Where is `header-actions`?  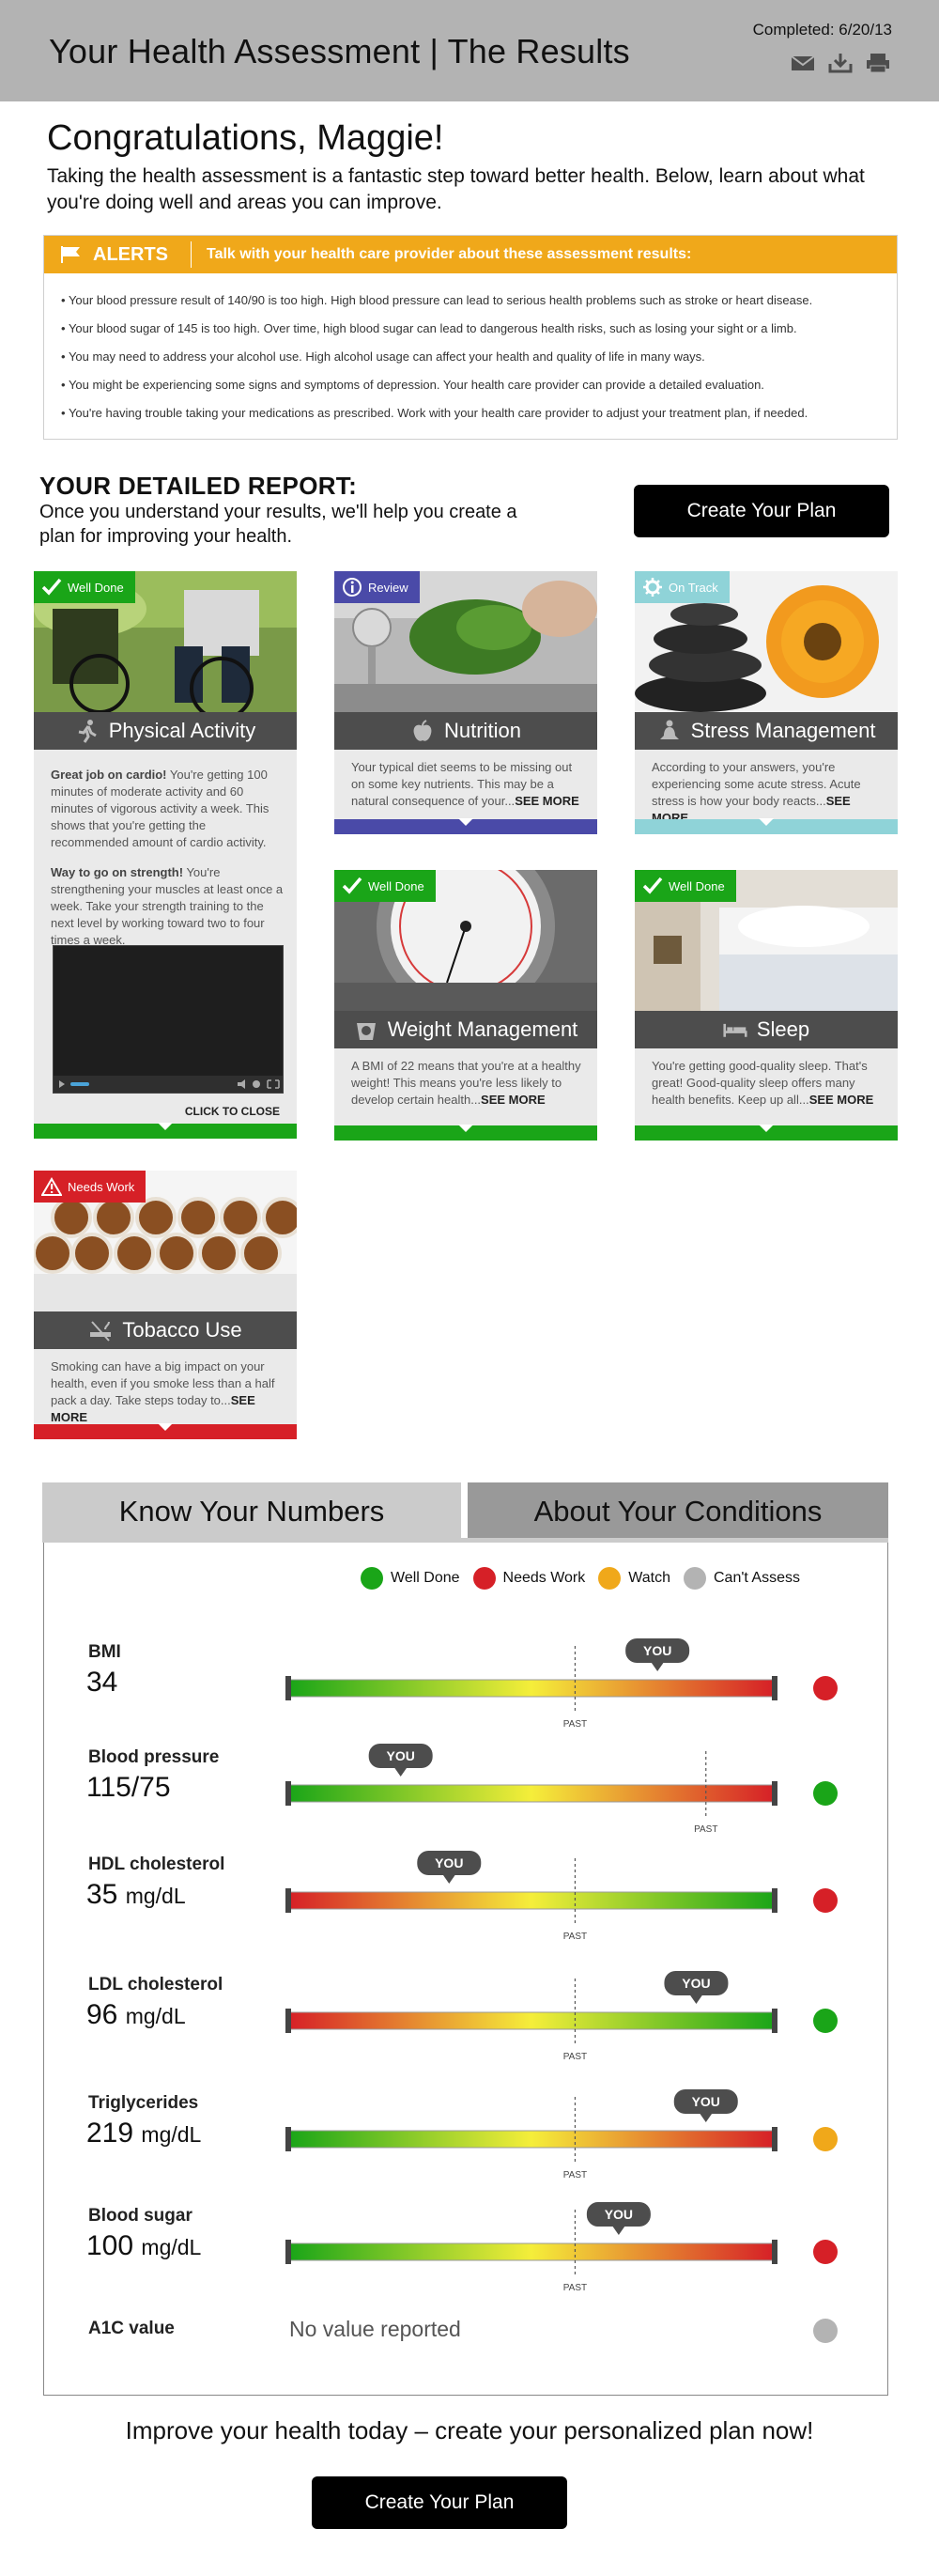 header-actions is located at coordinates (840, 63).